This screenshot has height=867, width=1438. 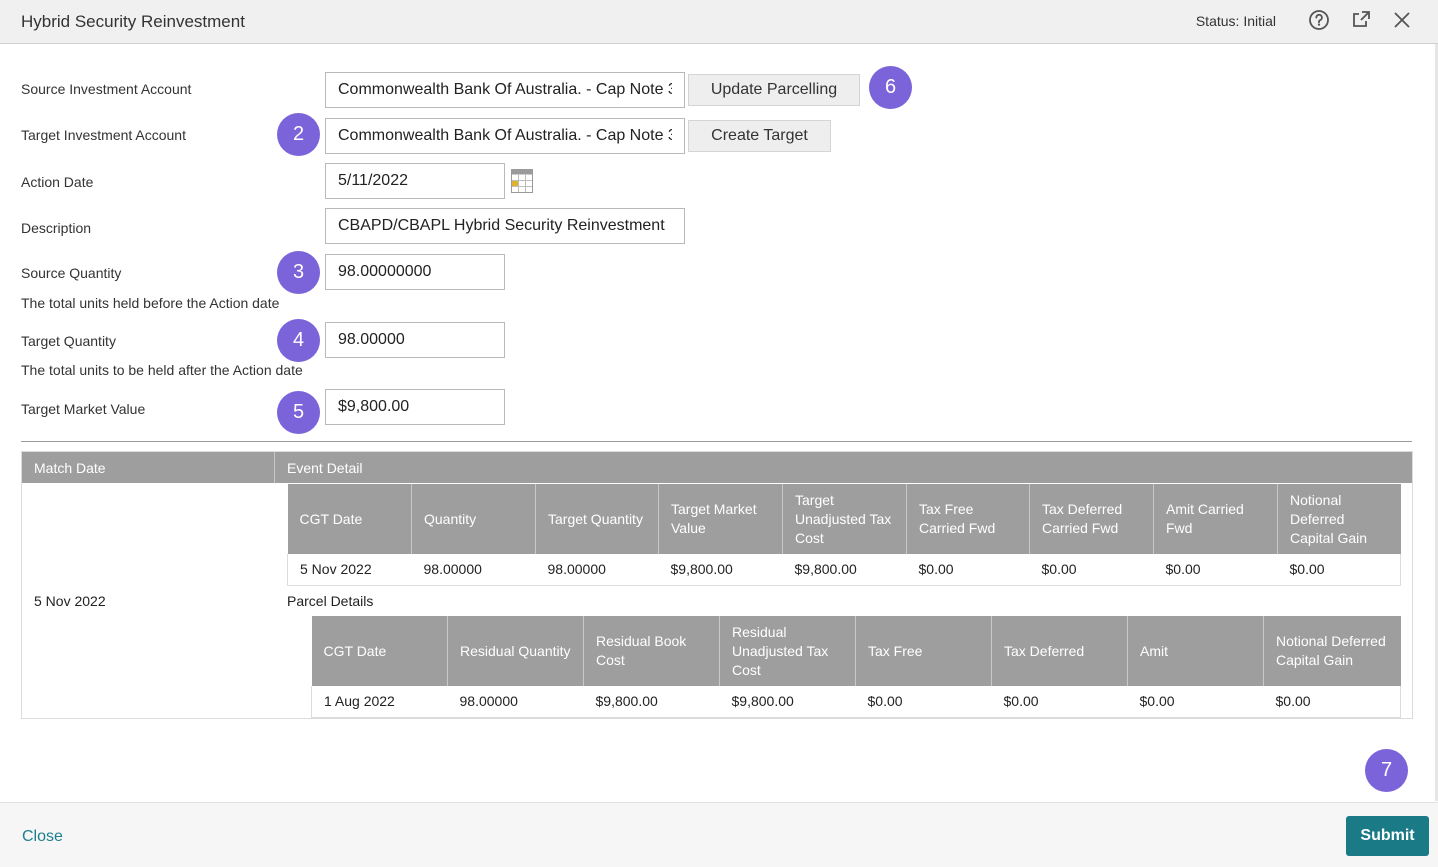 I want to click on parcel-cell: 1 Aug 2022, so click(x=379, y=702).